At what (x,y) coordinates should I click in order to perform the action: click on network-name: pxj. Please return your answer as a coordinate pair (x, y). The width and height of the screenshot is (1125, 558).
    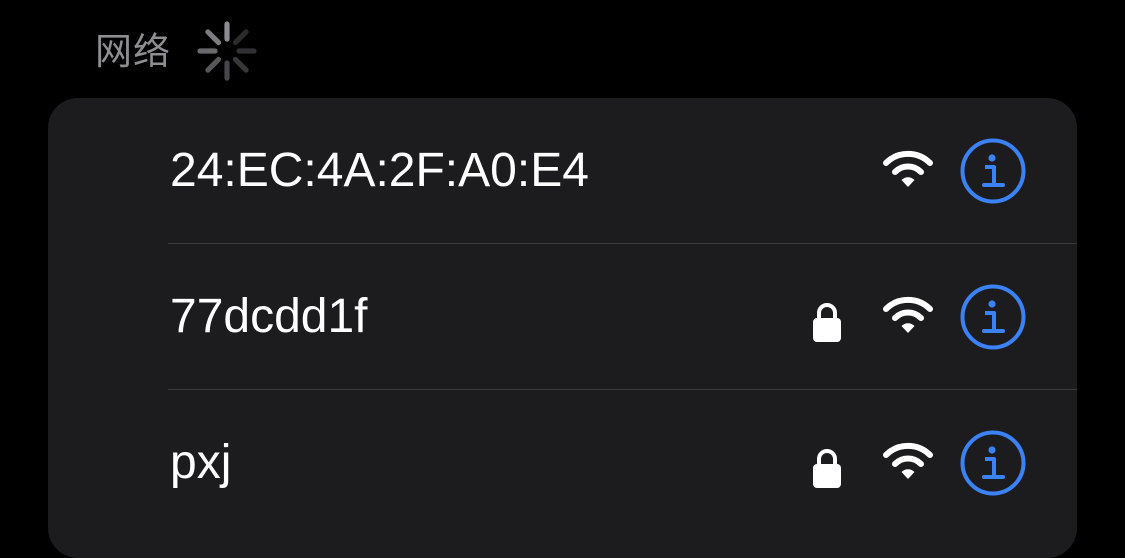
    Looking at the image, I should click on (201, 462).